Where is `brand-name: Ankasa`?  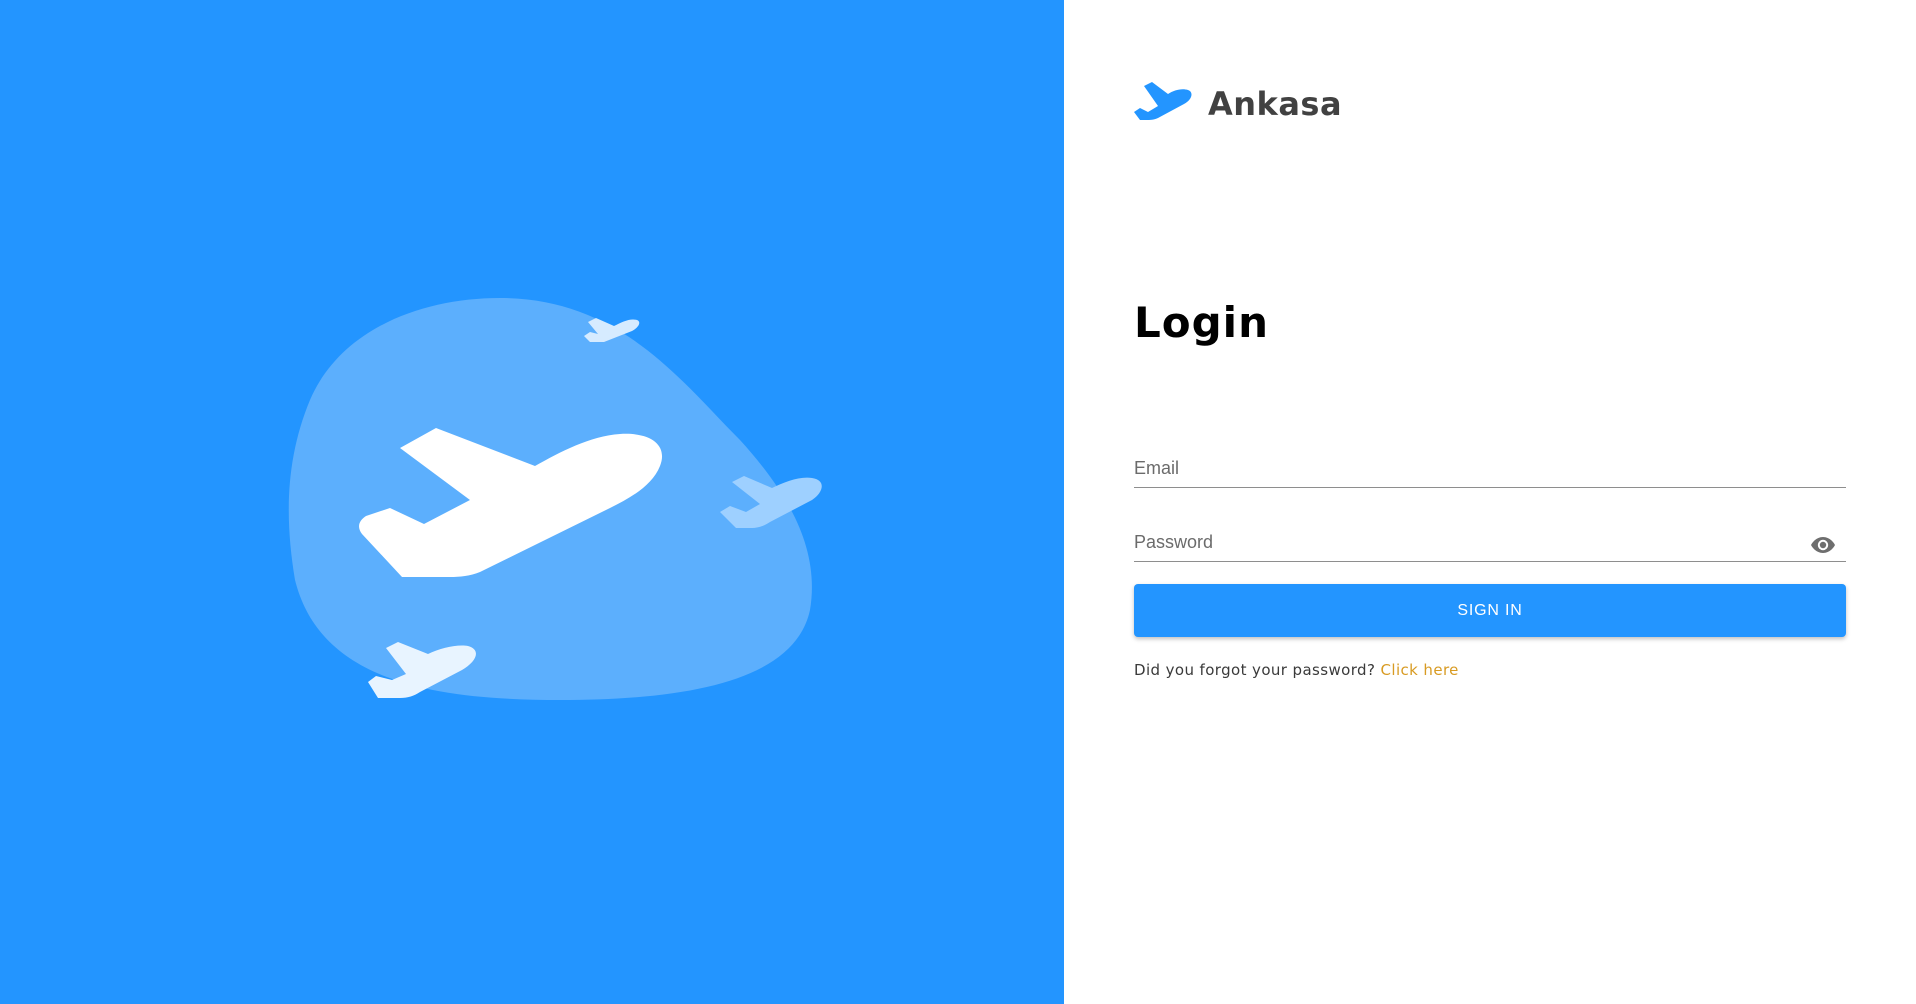 brand-name: Ankasa is located at coordinates (1275, 104).